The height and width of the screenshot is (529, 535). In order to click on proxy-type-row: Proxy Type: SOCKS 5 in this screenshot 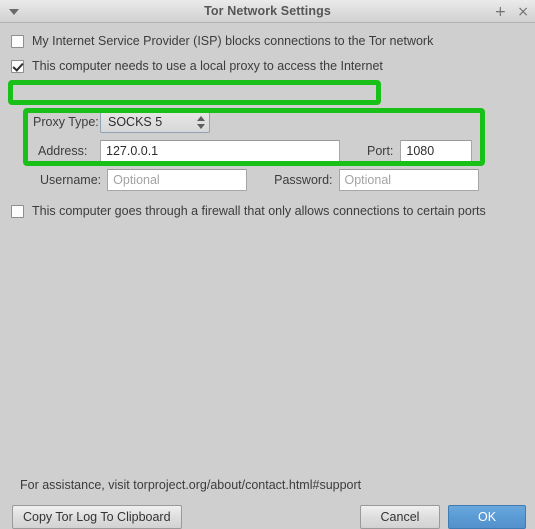, I will do `click(121, 122)`.